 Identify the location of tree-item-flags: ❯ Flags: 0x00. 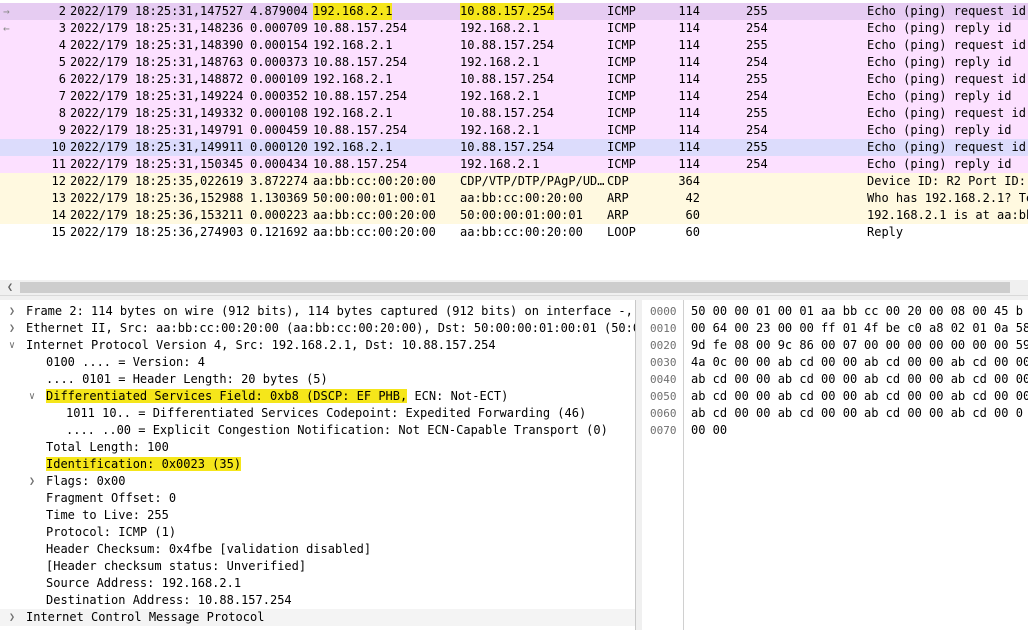
(317, 481).